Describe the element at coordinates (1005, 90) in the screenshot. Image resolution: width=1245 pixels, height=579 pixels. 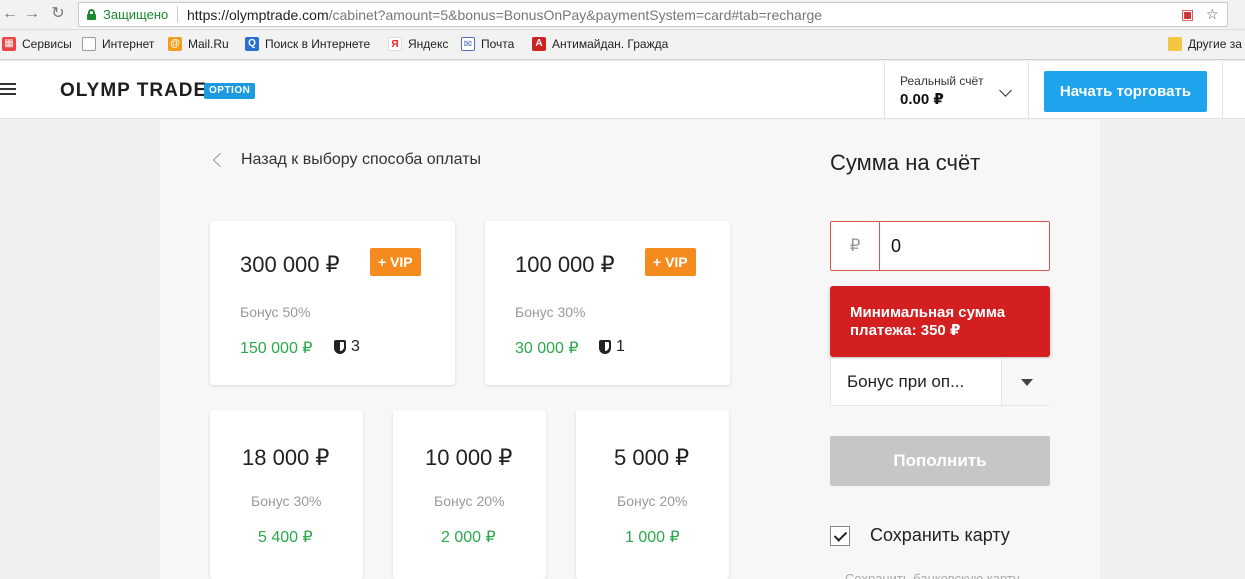
I see `chevron-down-icon` at that location.